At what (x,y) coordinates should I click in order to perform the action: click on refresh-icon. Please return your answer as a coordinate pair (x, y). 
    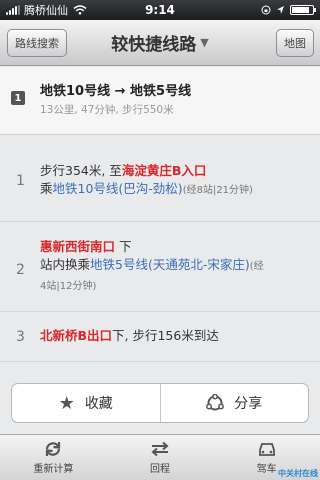
    Looking at the image, I should click on (53, 449).